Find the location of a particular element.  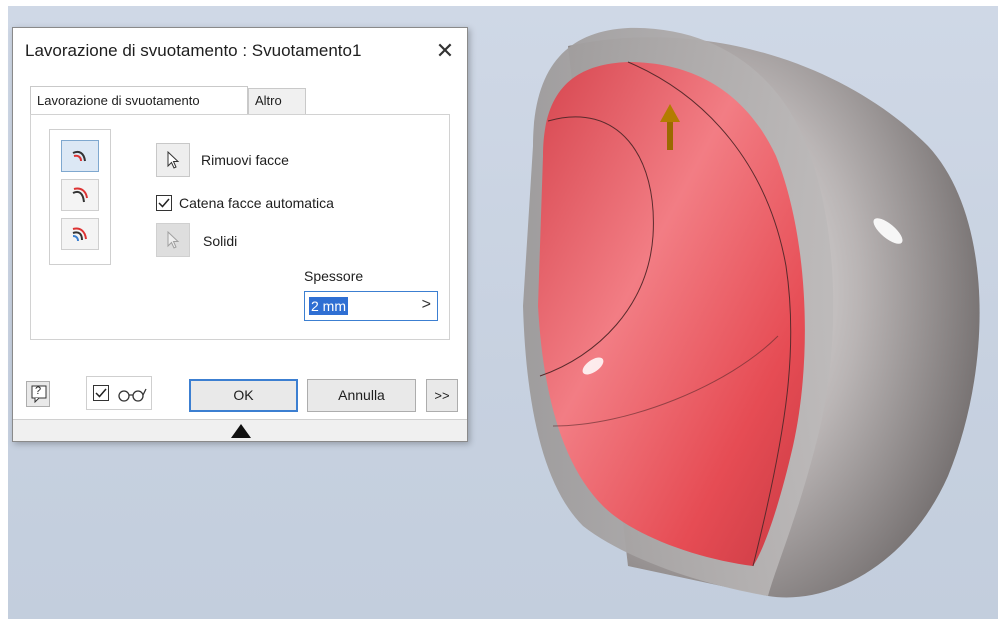

remove-faces-label: Rimuovi facce is located at coordinates (245, 160).